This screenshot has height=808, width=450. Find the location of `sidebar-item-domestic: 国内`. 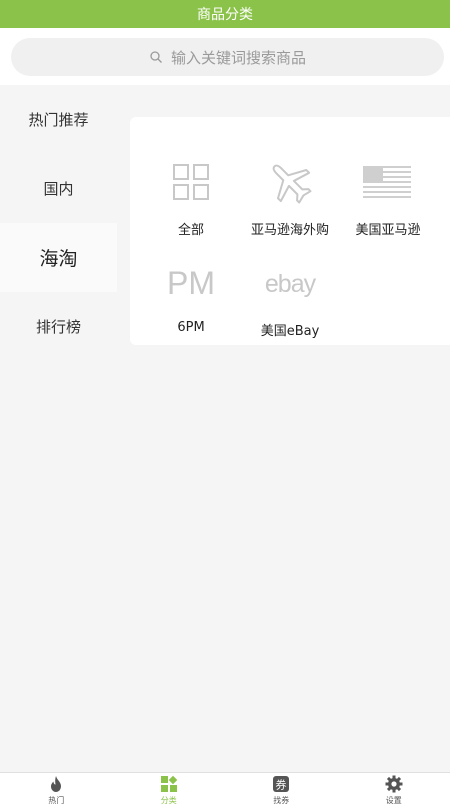

sidebar-item-domestic: 国内 is located at coordinates (58, 188).